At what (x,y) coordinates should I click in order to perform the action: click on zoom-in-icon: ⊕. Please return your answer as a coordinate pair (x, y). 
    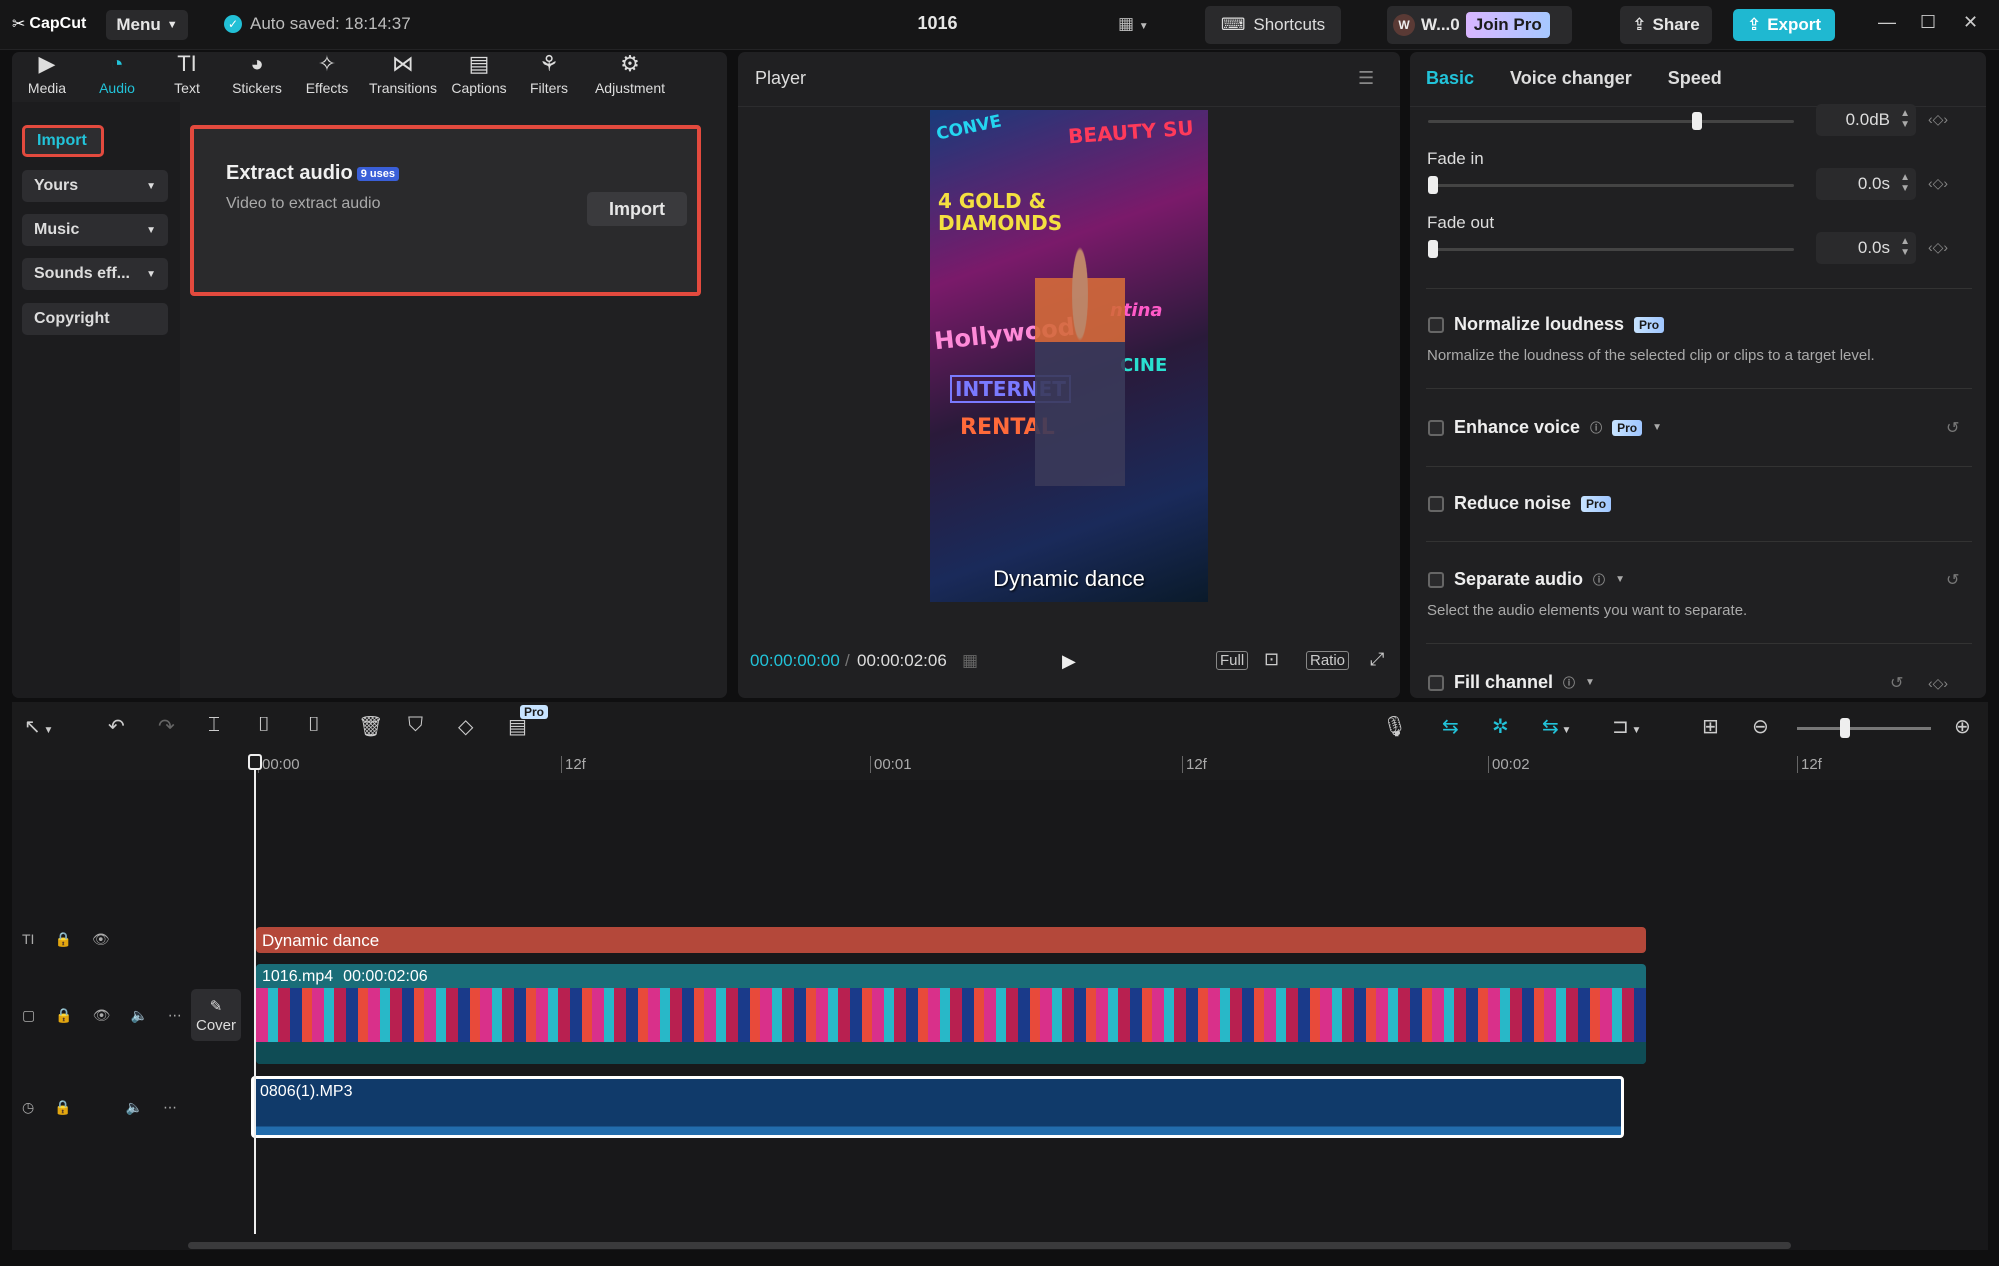
    Looking at the image, I should click on (1962, 726).